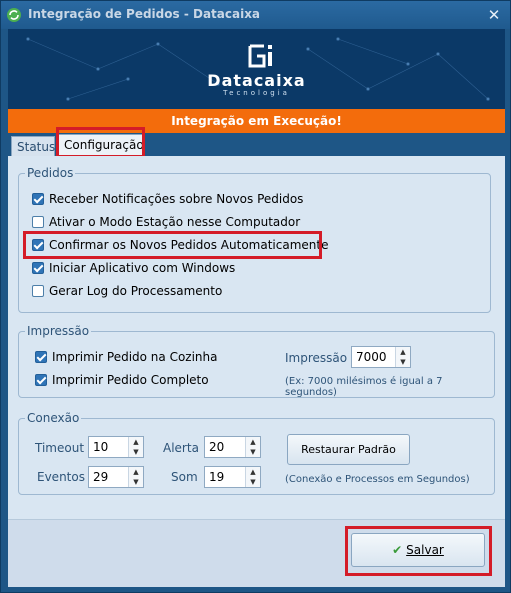 The width and height of the screenshot is (511, 593). Describe the element at coordinates (256, 69) in the screenshot. I see `brand-banner: Datacaixa Tecnologia` at that location.